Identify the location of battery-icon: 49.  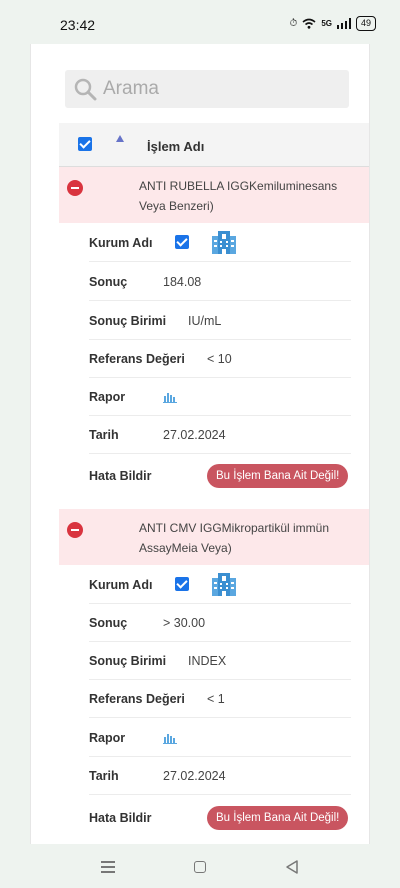
(365, 23).